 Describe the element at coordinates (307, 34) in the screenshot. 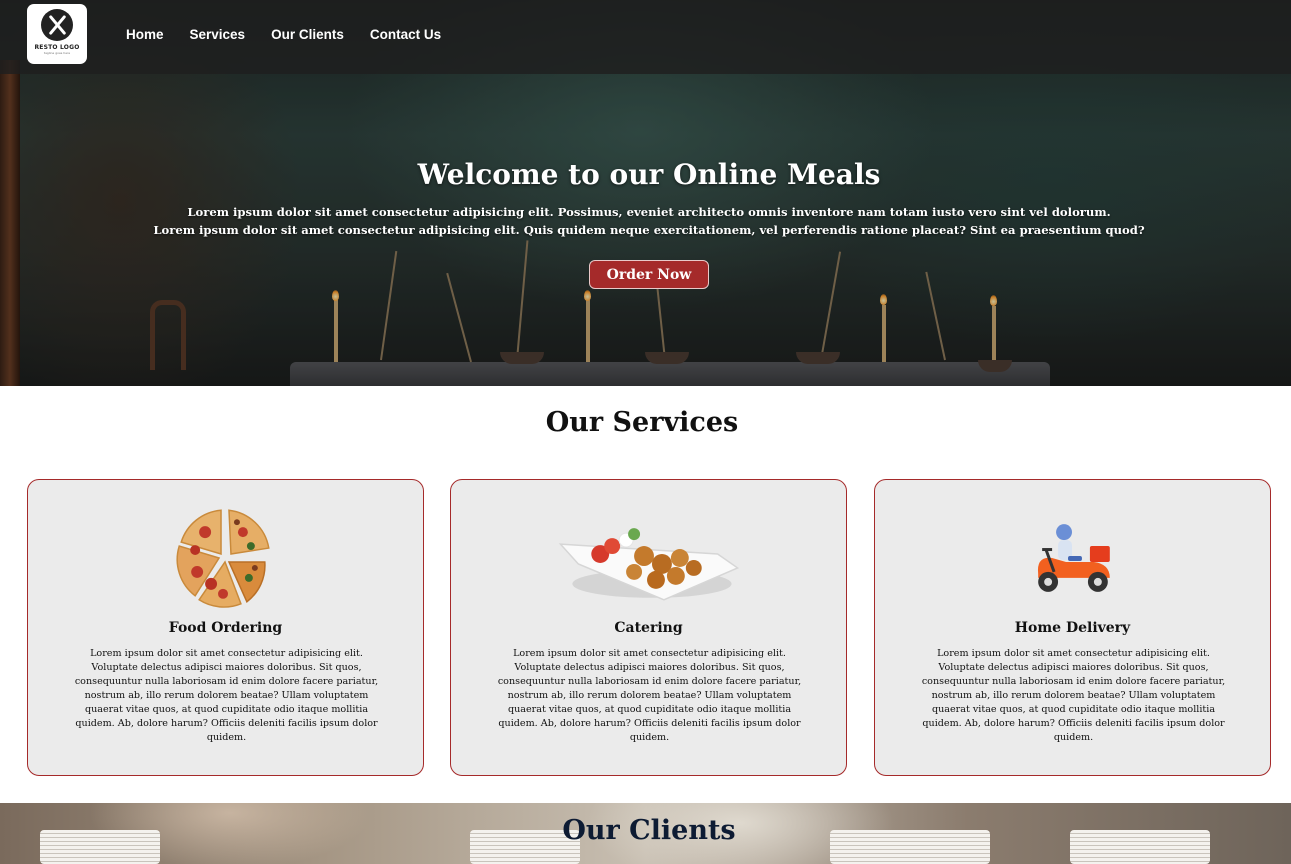

I see `nav-link-our-clients: Our Clients` at that location.